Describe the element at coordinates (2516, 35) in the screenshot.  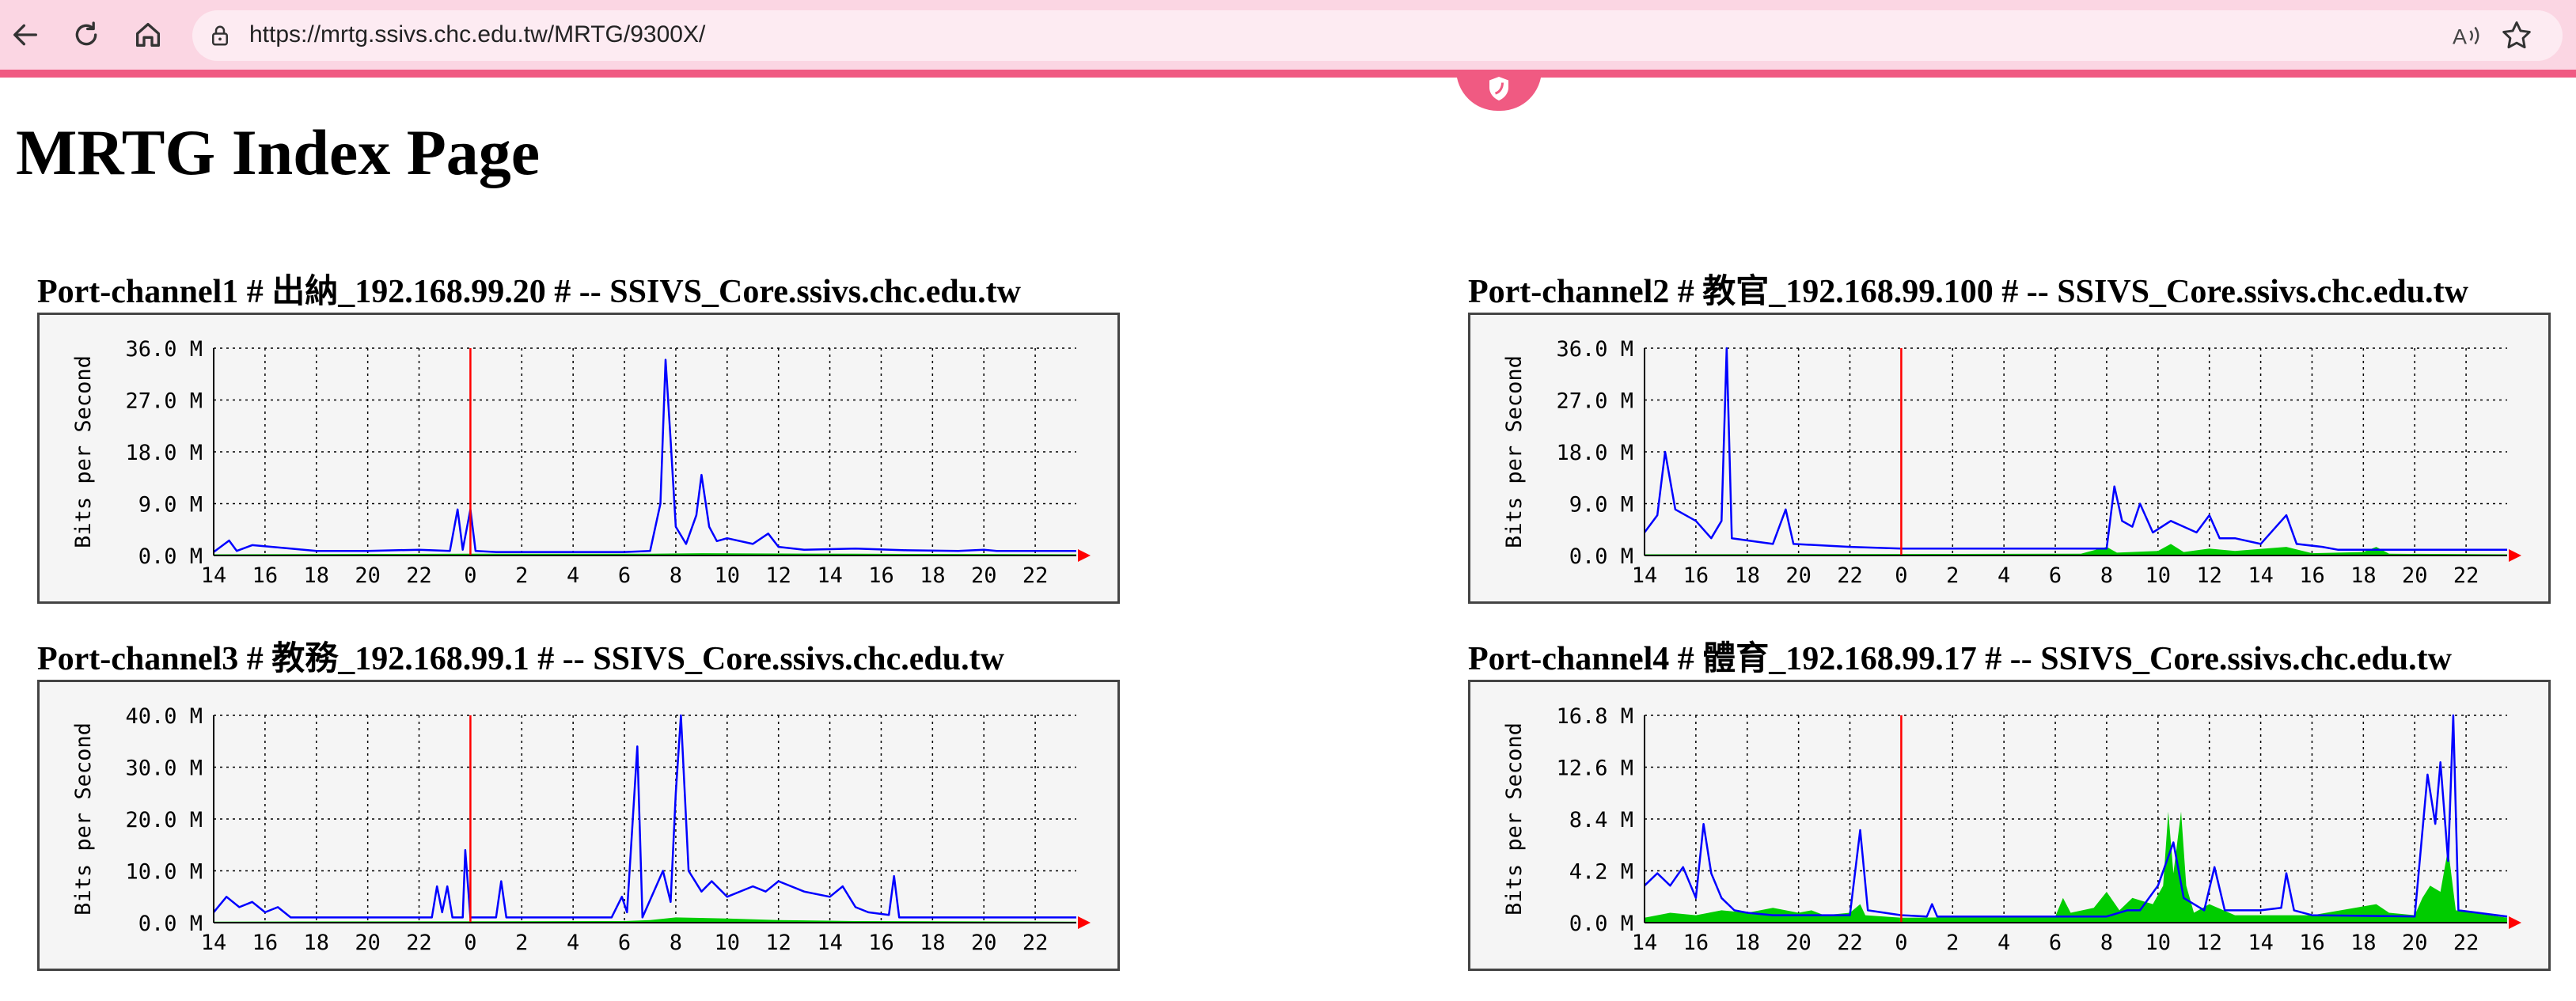
I see `favorite-star-icon` at that location.